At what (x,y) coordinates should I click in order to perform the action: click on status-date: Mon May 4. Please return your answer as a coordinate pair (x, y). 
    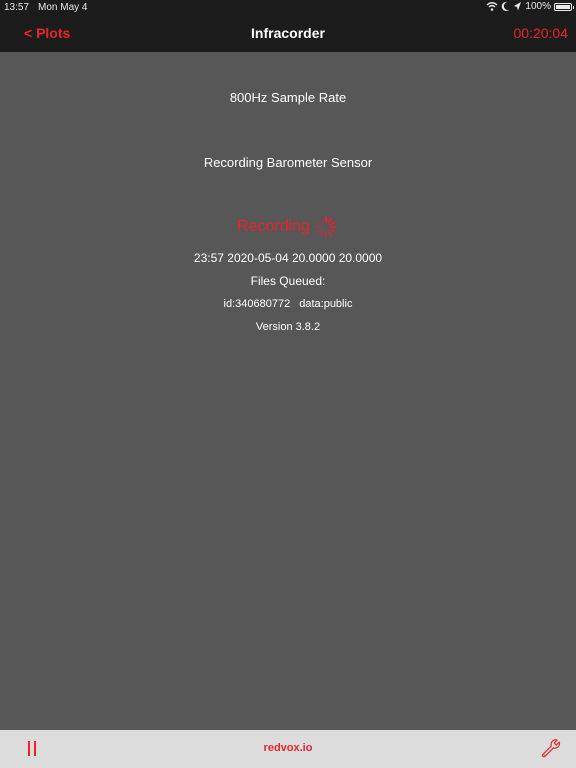
    Looking at the image, I should click on (63, 7).